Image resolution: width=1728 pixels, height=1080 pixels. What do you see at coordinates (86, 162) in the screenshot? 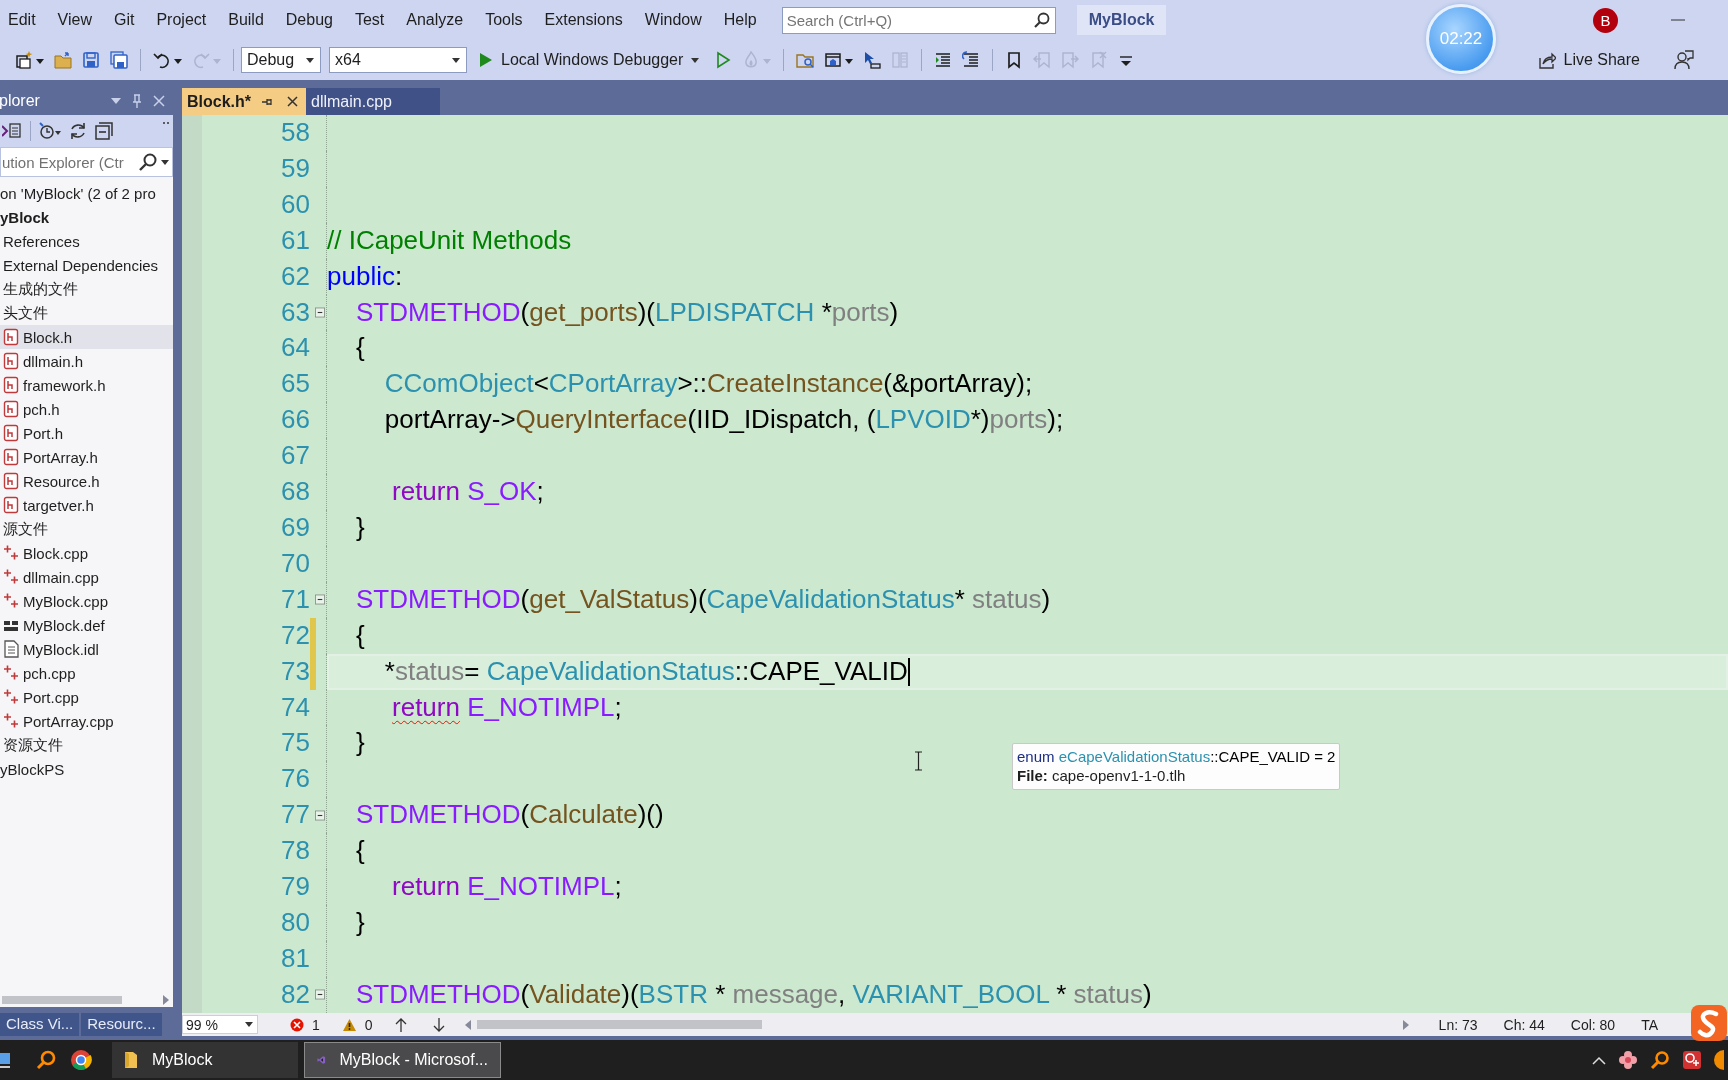
I see `search-field: ution Explorer (Ctr` at bounding box center [86, 162].